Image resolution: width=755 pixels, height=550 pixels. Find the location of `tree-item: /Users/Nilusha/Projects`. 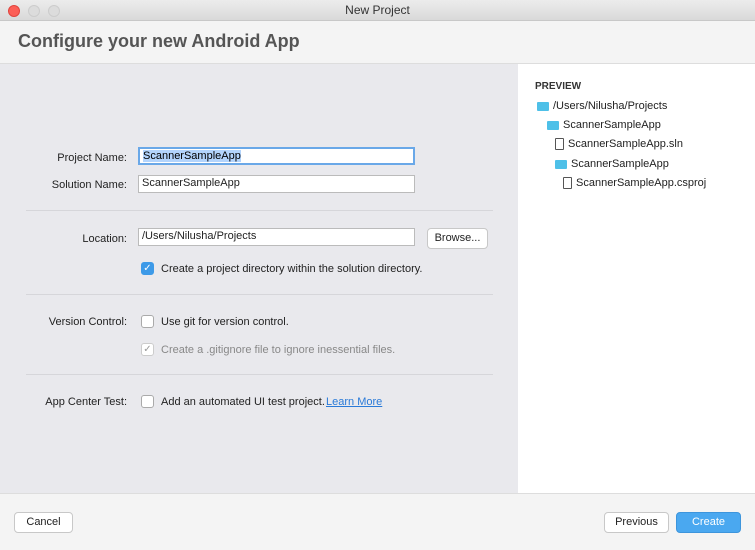

tree-item: /Users/Nilusha/Projects is located at coordinates (602, 106).